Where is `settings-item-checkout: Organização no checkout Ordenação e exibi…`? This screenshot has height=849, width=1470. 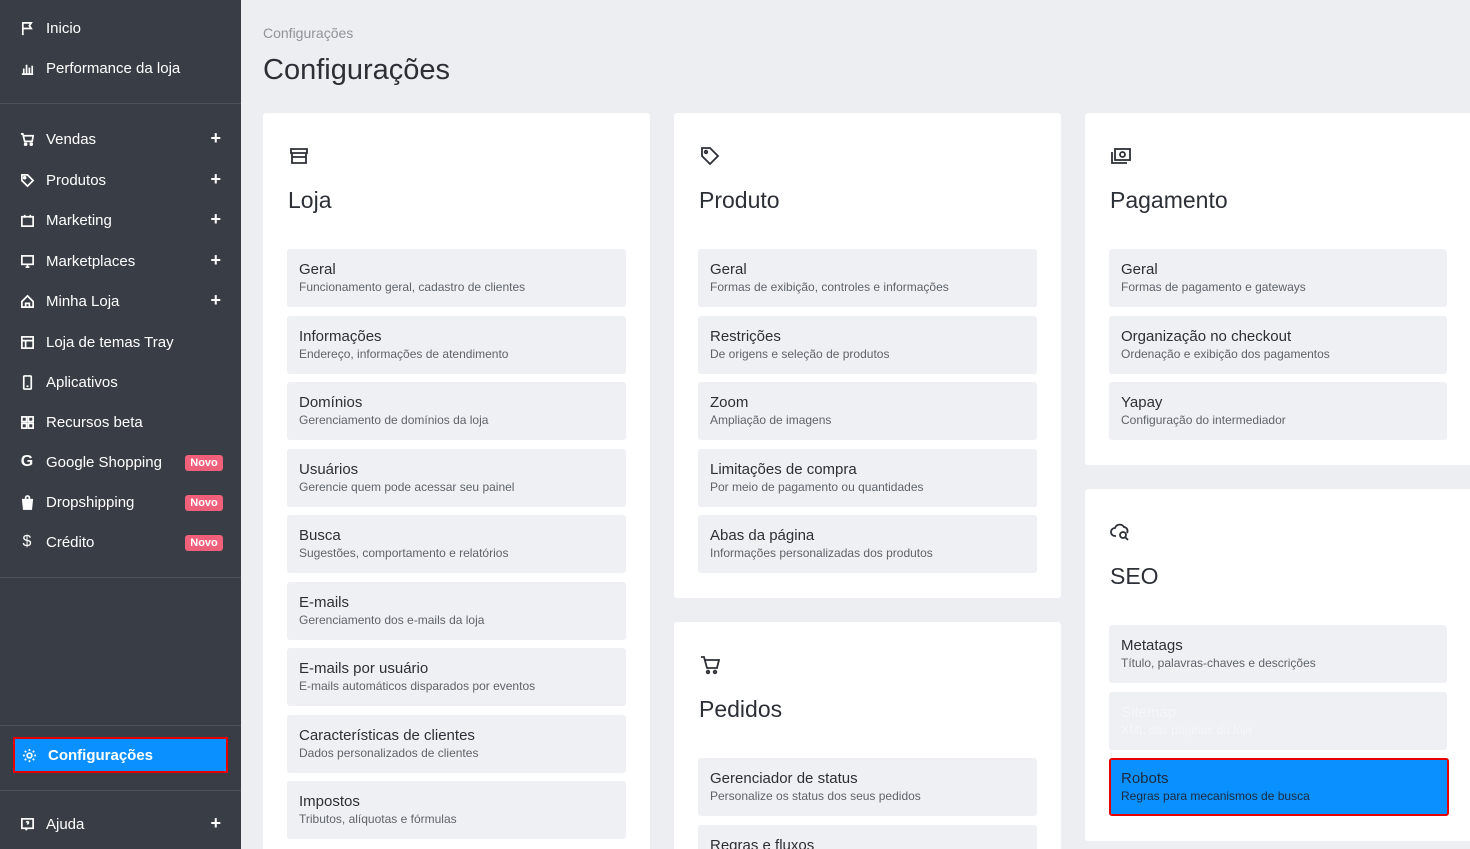 settings-item-checkout: Organização no checkout Ordenação e exibi… is located at coordinates (1278, 345).